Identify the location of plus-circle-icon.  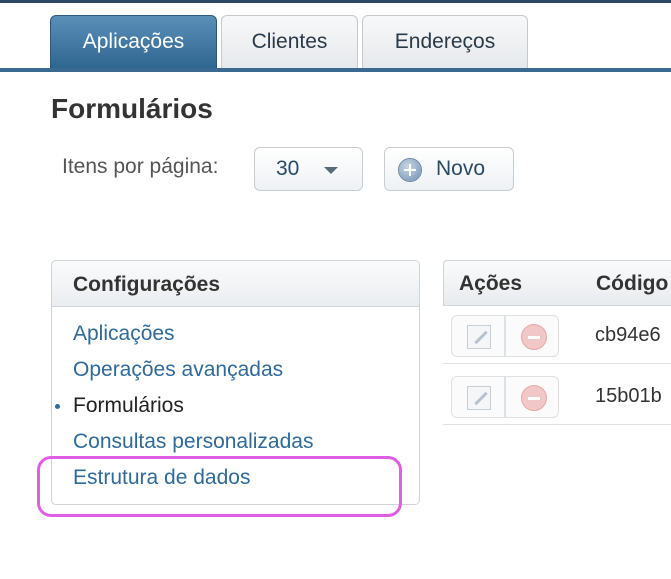
(410, 170).